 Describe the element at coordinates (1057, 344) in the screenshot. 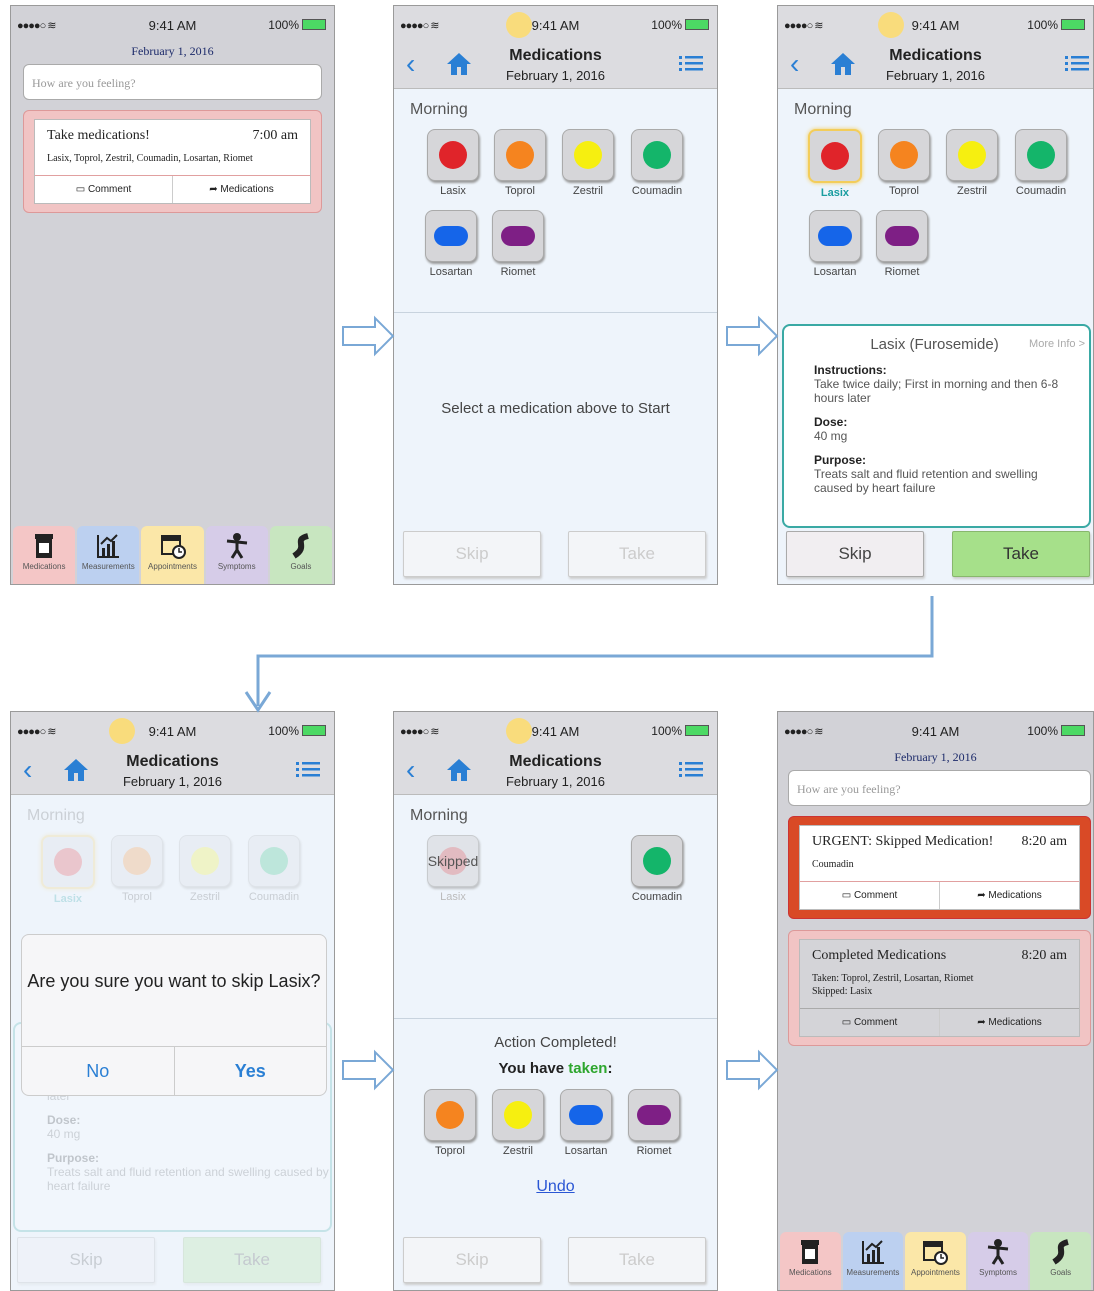

I see `more-info-link: More Info >` at that location.